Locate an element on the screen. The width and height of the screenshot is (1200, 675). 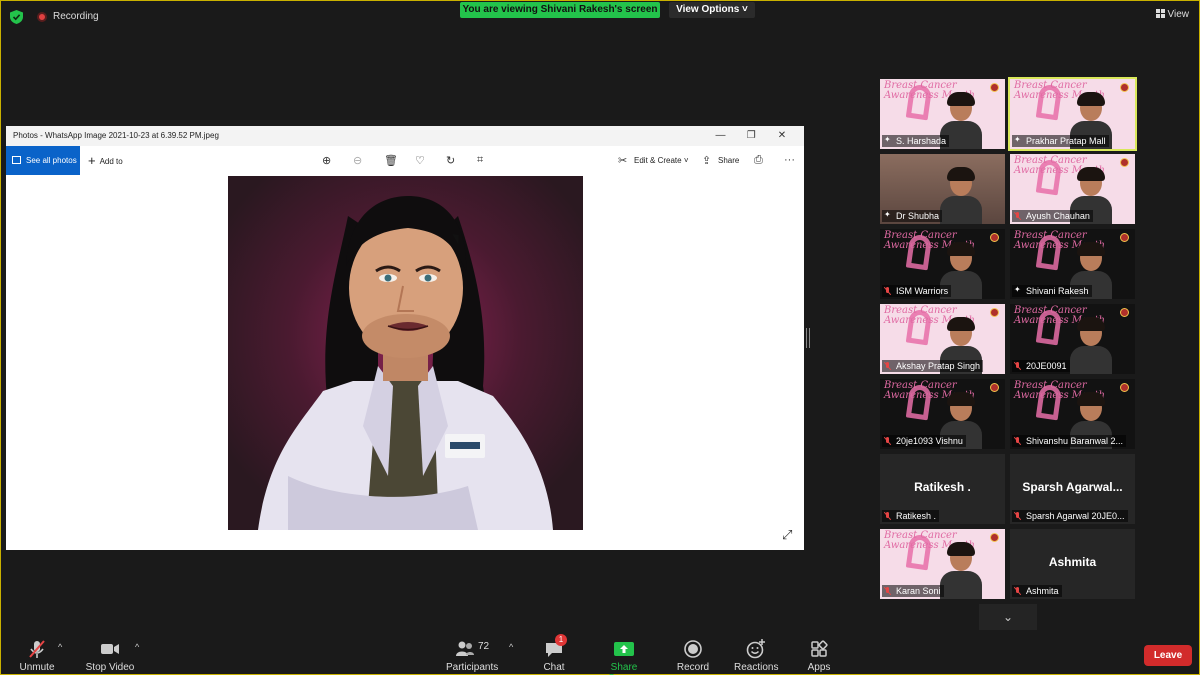
participant-display-name: Ratikesh . is located at coordinates (942, 487).